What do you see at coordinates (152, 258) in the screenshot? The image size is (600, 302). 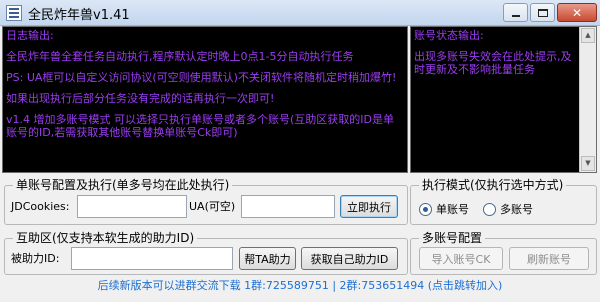 I see `assisted-id-input` at bounding box center [152, 258].